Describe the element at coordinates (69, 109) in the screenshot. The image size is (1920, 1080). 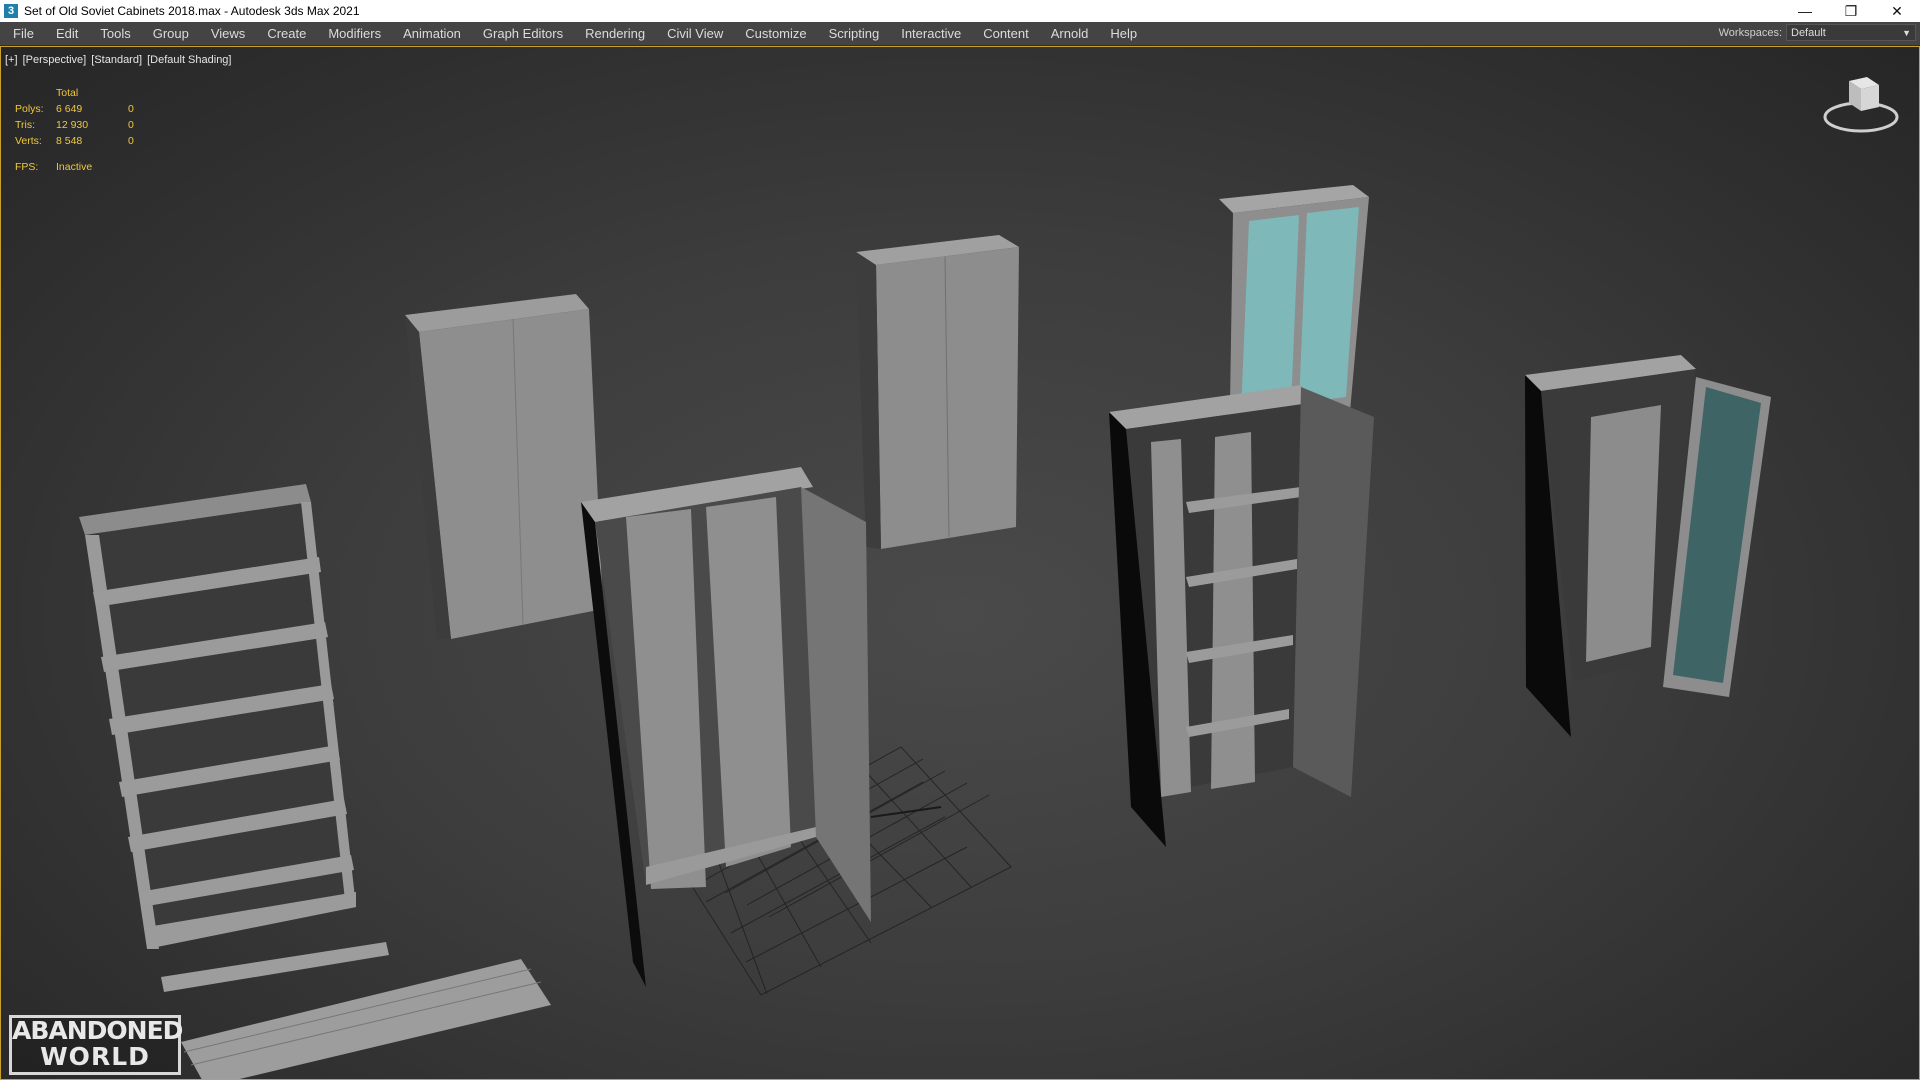
I see `stats-value: 6 649` at that location.